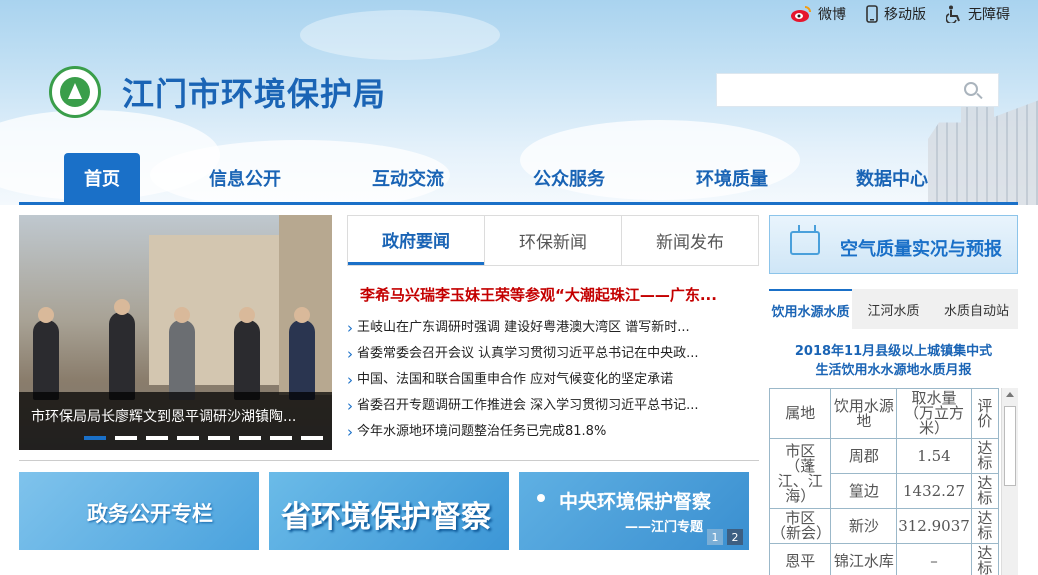 Image resolution: width=1038 pixels, height=575 pixels. I want to click on table-row: 市区（蓬江、江海） 周郡 1.54 达标, so click(884, 473).